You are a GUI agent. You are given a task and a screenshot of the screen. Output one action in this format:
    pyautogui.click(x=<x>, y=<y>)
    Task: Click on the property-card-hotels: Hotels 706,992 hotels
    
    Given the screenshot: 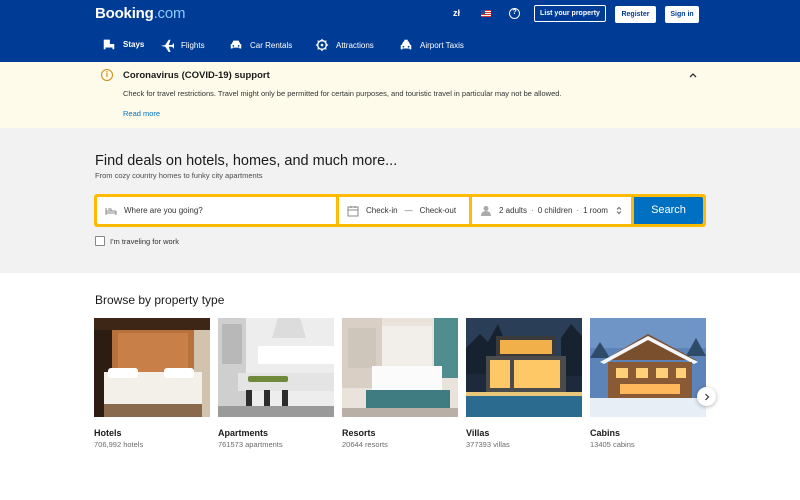 What is the action you would take?
    pyautogui.click(x=152, y=383)
    